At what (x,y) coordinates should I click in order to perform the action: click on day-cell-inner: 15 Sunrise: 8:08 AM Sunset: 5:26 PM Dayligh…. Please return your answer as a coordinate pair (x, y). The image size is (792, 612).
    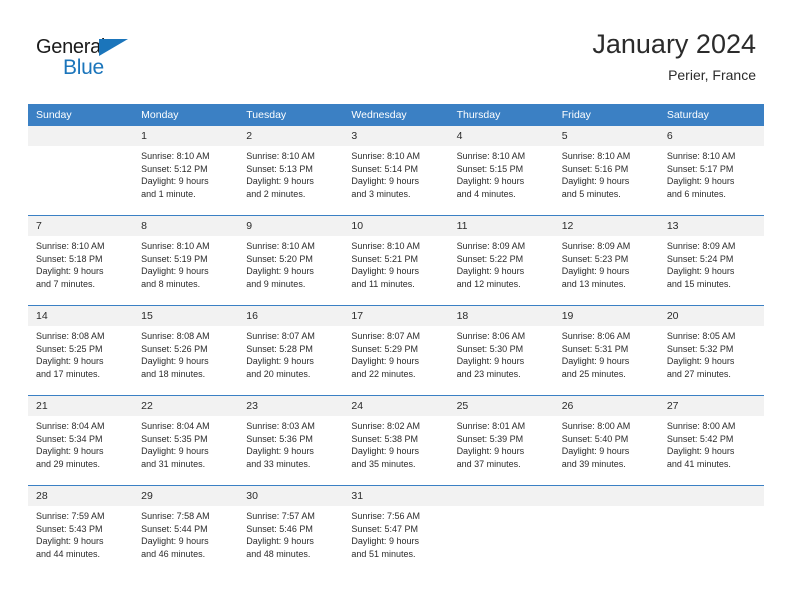
    Looking at the image, I should click on (186, 350).